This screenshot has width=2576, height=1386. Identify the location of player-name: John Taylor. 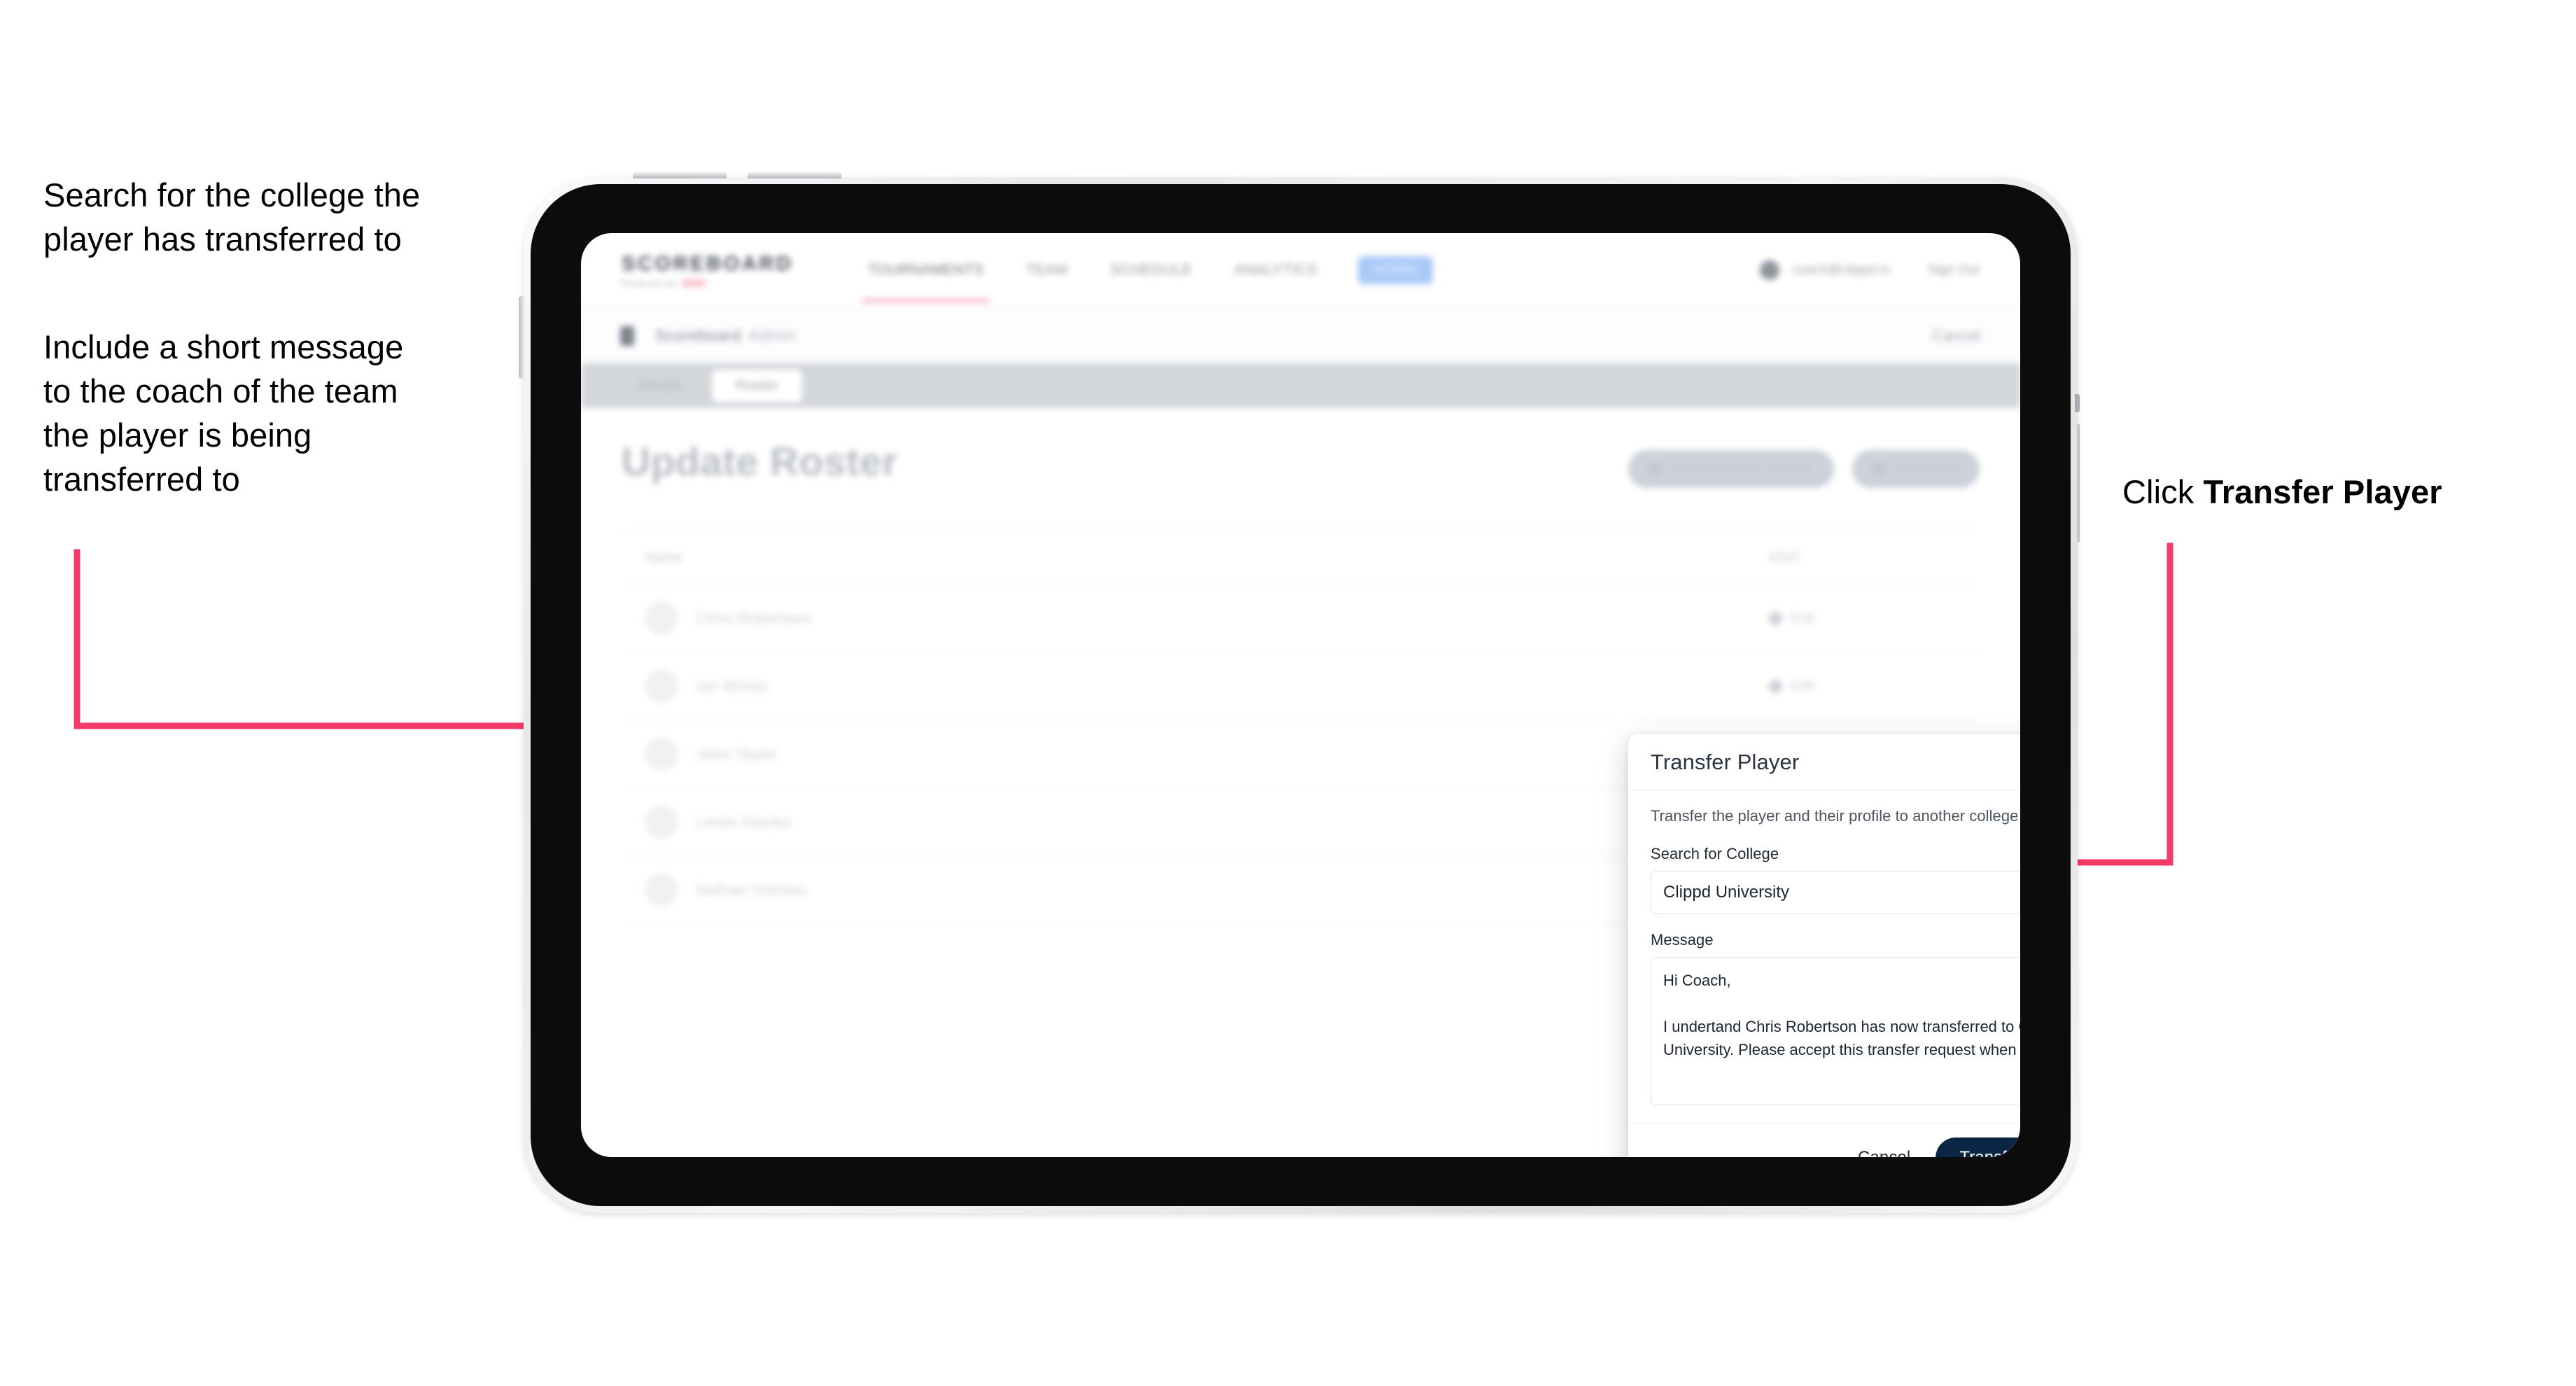
(737, 753).